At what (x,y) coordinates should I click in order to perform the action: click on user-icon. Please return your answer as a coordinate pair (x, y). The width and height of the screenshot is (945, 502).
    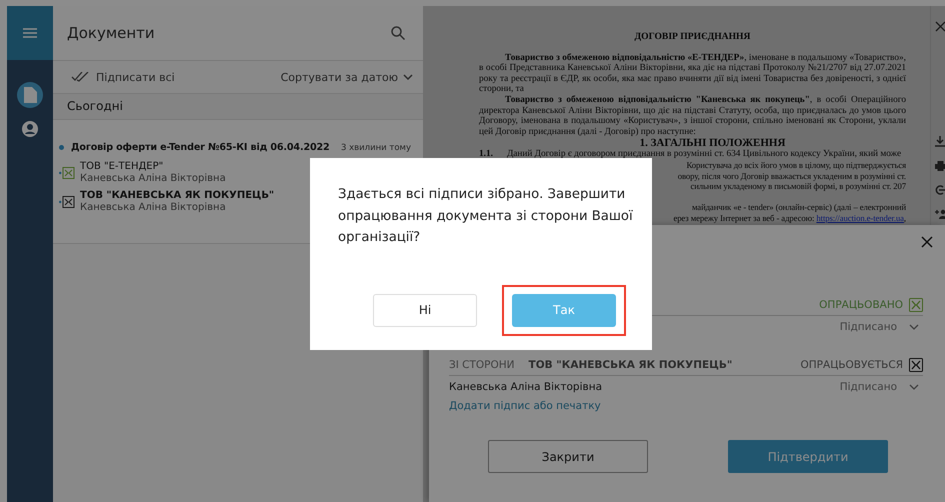
    Looking at the image, I should click on (30, 129).